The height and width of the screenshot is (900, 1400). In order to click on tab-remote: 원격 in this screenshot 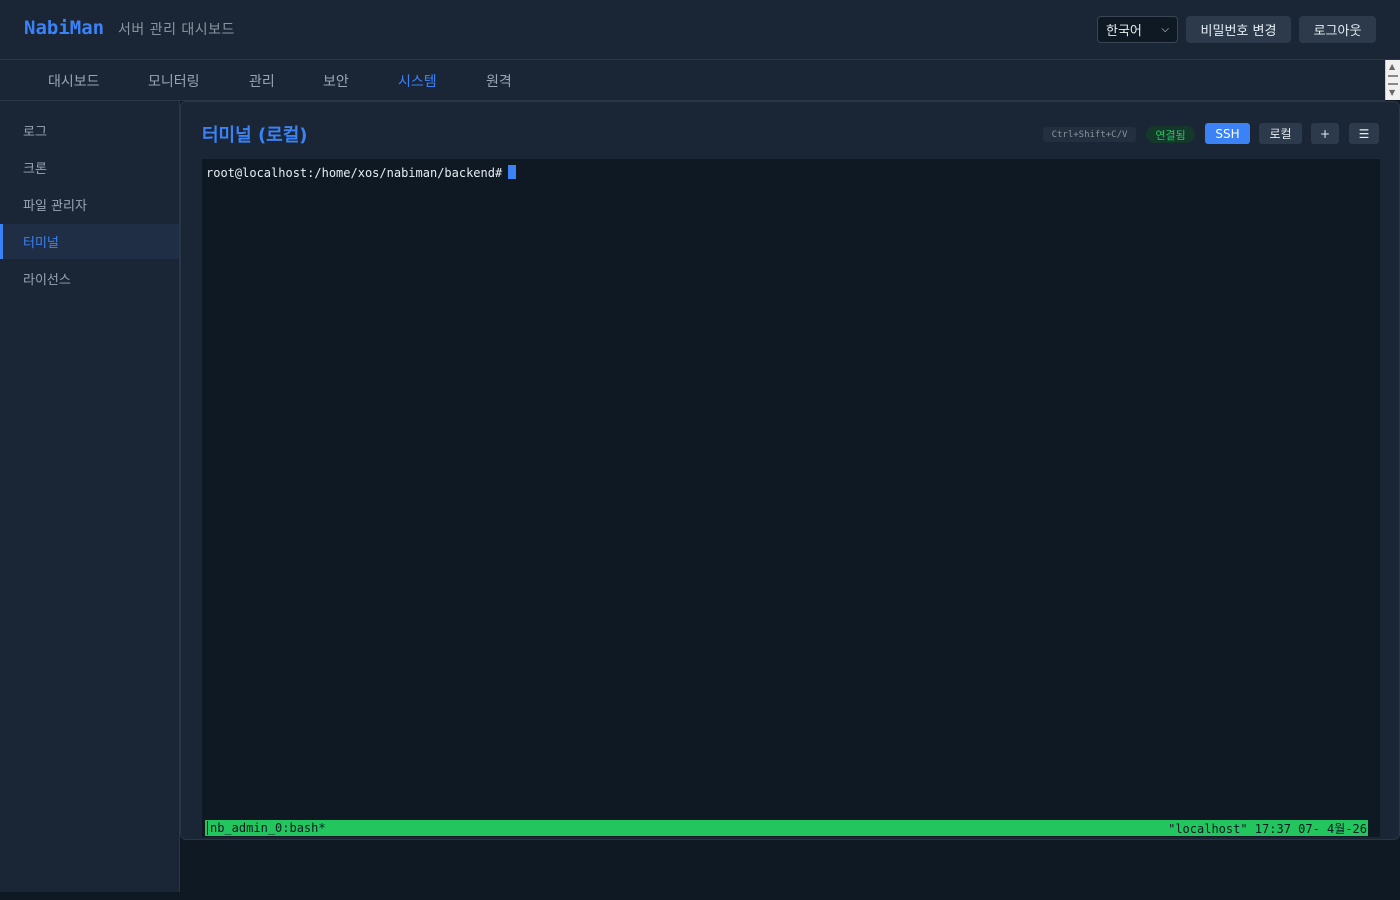, I will do `click(499, 81)`.